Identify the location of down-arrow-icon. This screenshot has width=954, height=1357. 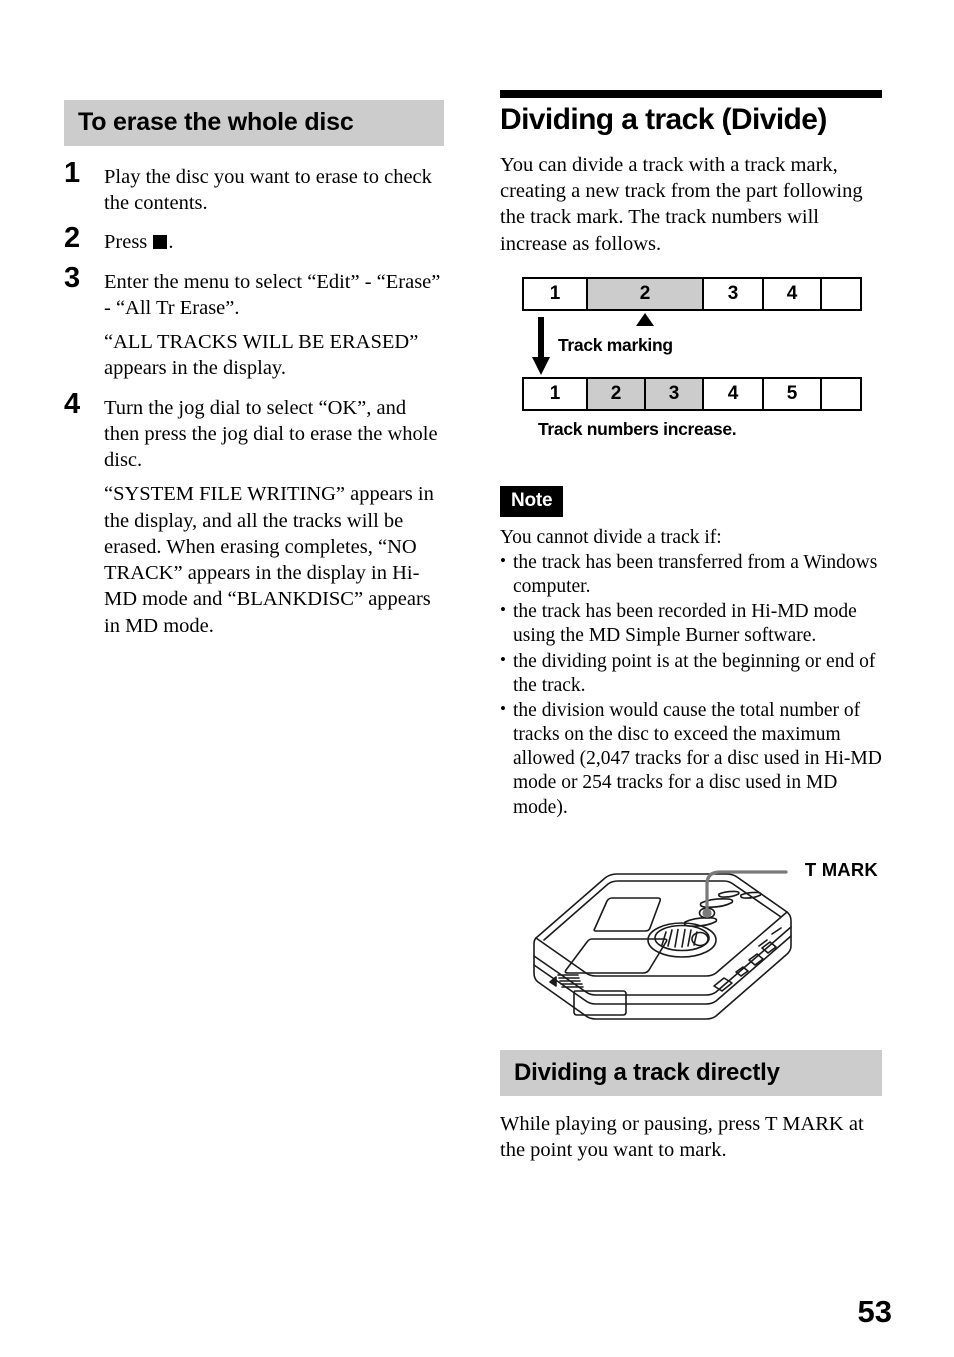
(541, 345).